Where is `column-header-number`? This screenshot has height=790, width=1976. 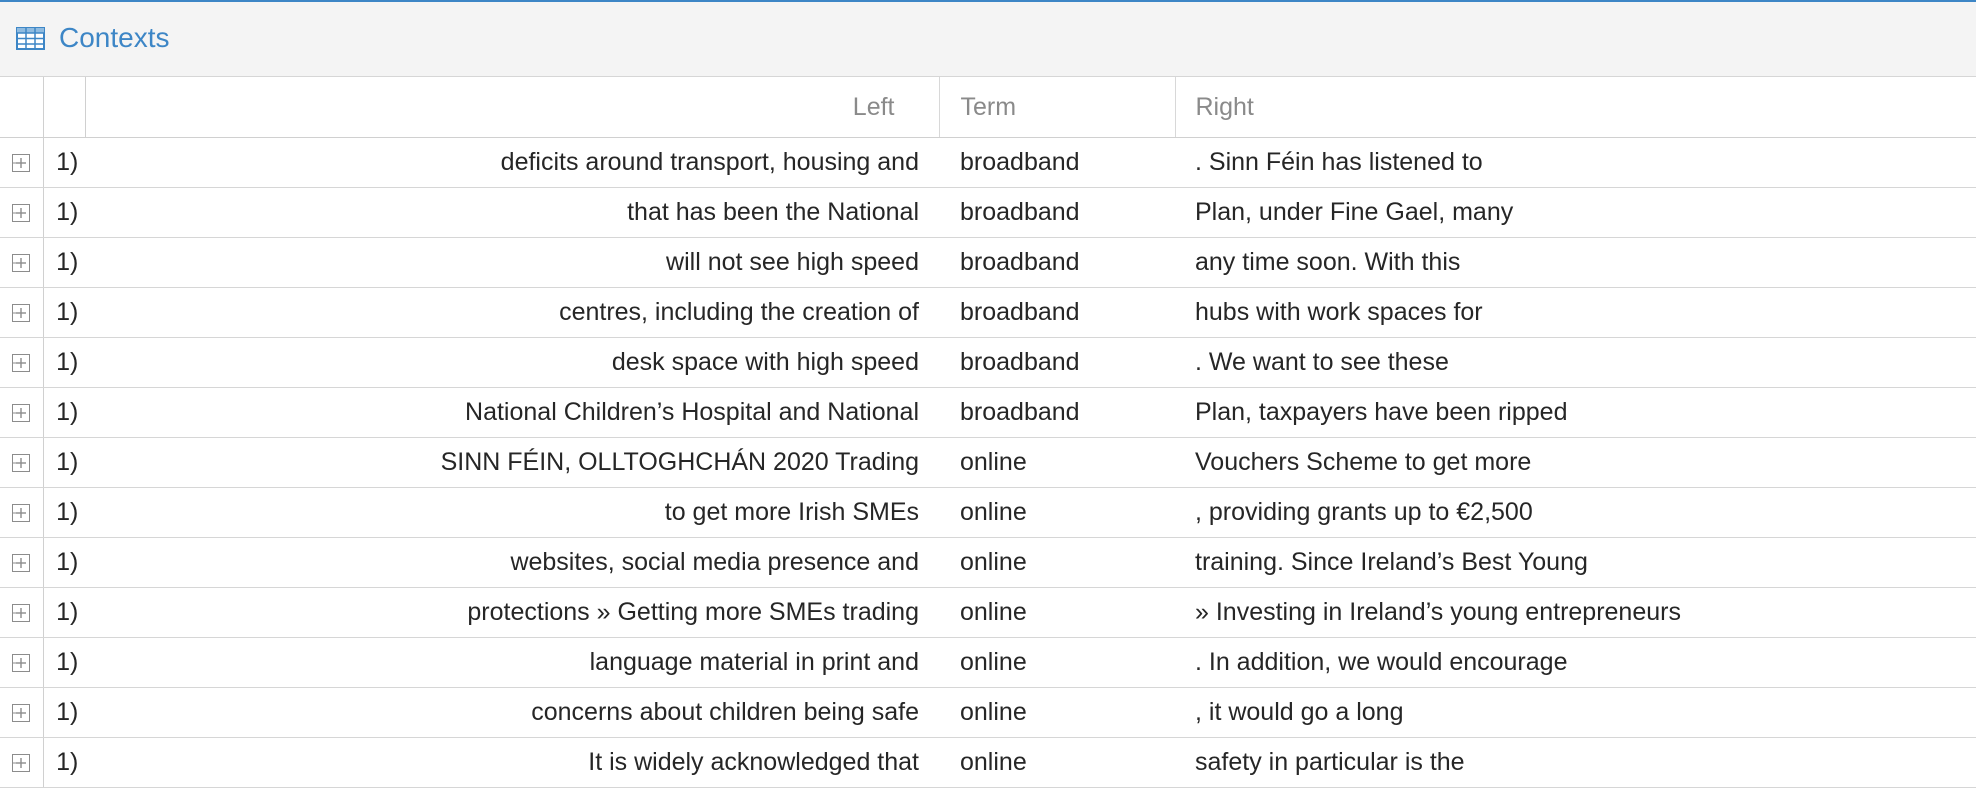
column-header-number is located at coordinates (64, 107).